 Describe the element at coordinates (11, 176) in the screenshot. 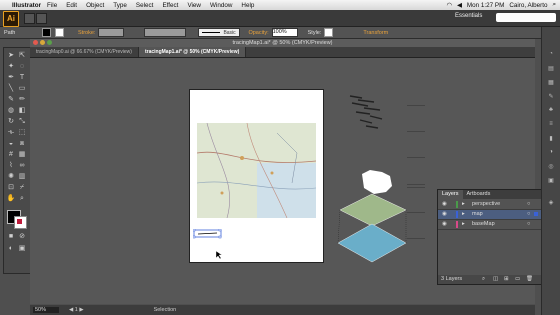

I see `symbol-sprayer-icon: ✺` at that location.